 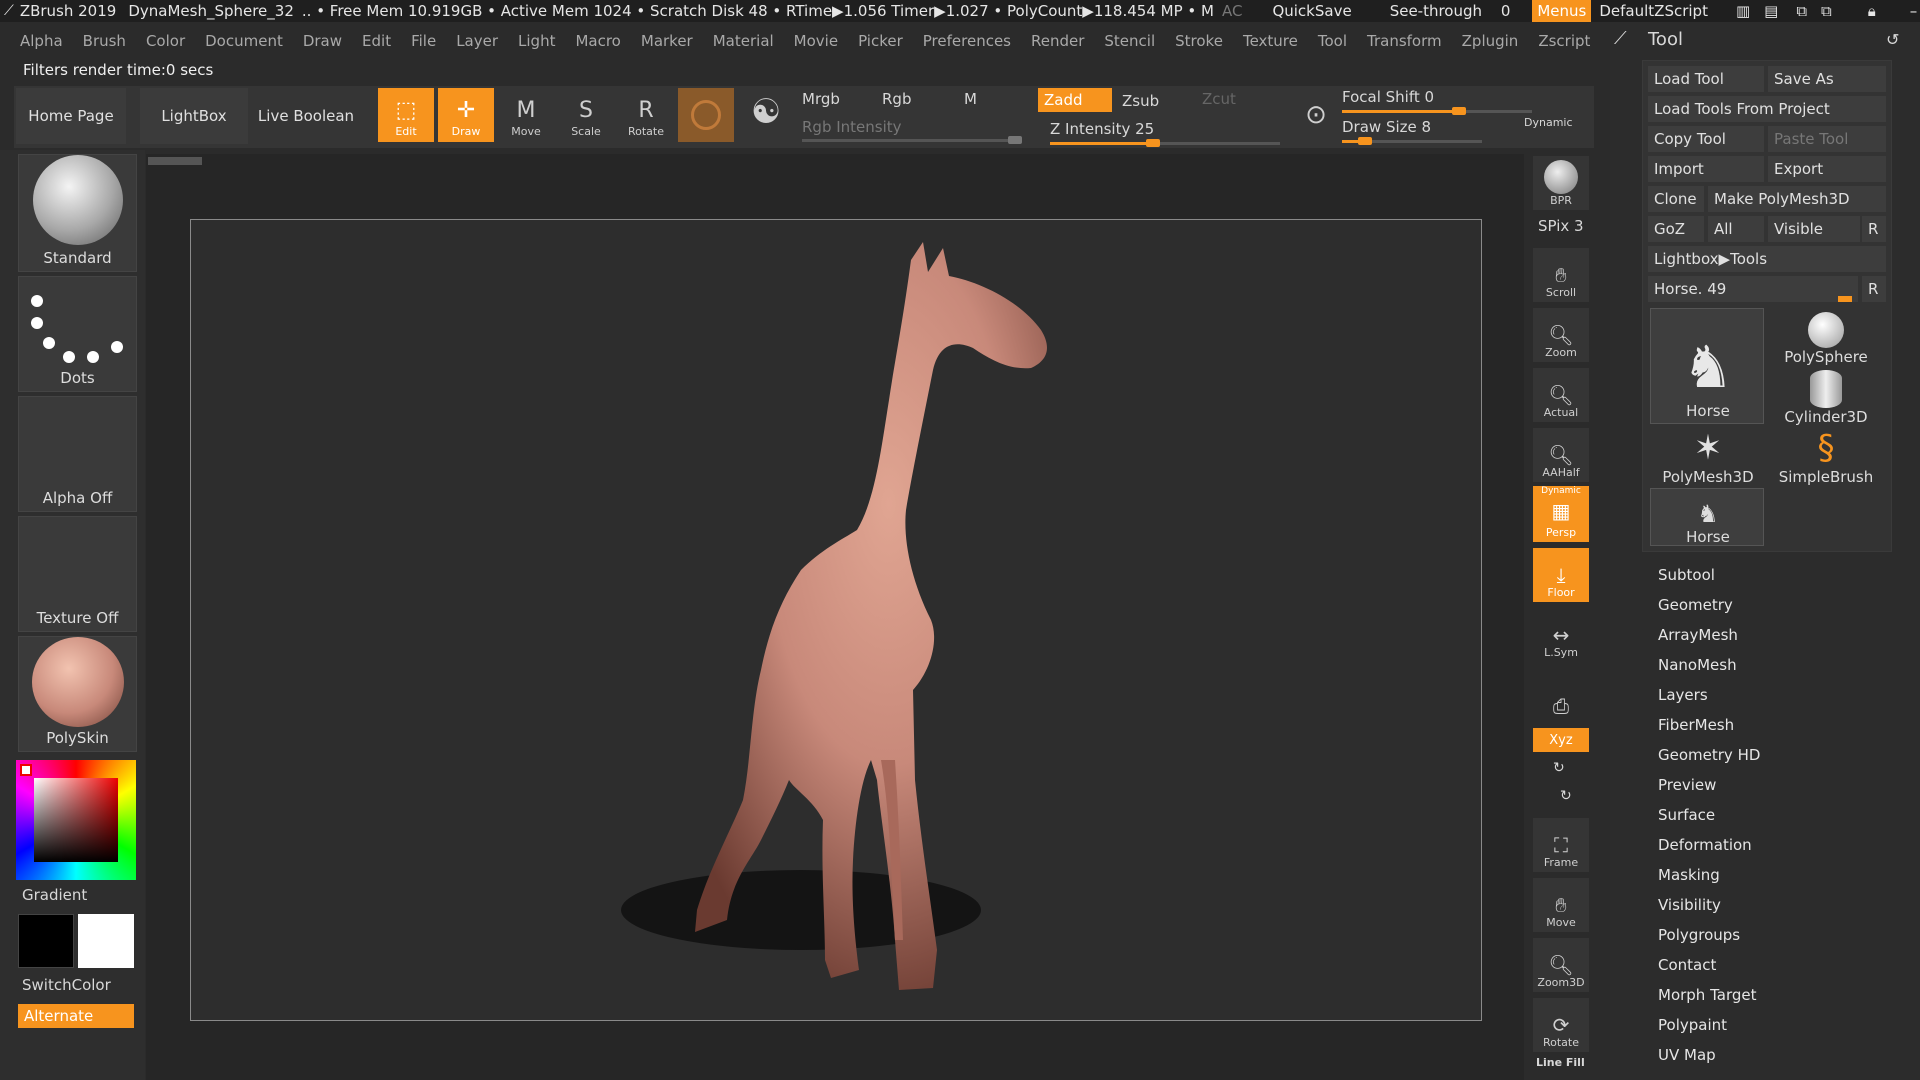 What do you see at coordinates (1767, 109) in the screenshot?
I see `load-tools-from-project-button: Load Tools From Project` at bounding box center [1767, 109].